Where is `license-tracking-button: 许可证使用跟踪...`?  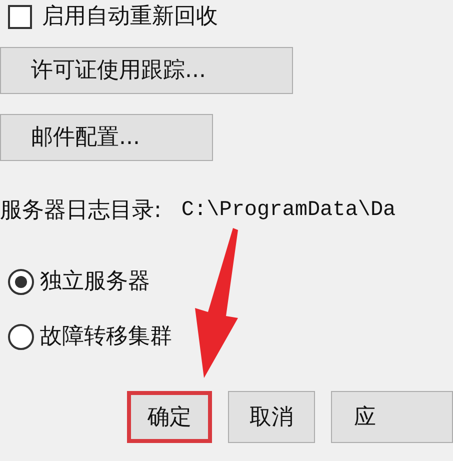
license-tracking-button: 许可证使用跟踪... is located at coordinates (146, 70).